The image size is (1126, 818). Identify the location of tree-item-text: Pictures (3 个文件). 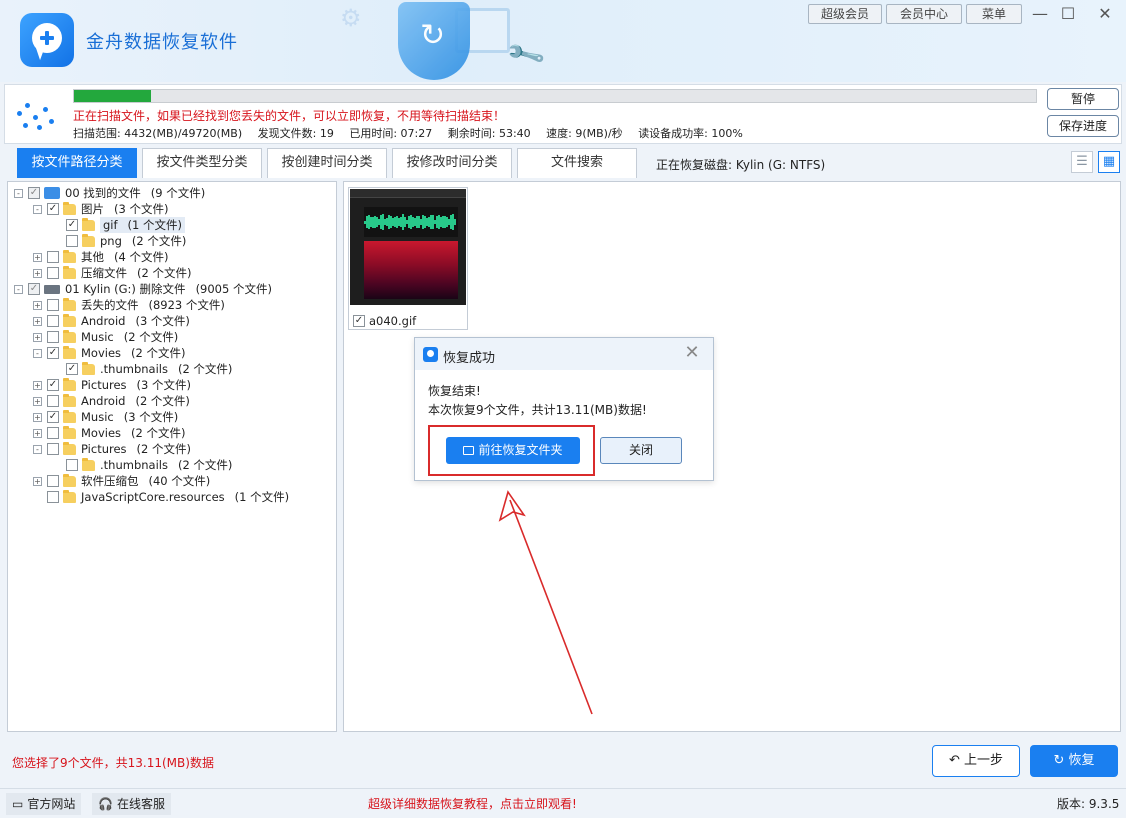
(136, 385).